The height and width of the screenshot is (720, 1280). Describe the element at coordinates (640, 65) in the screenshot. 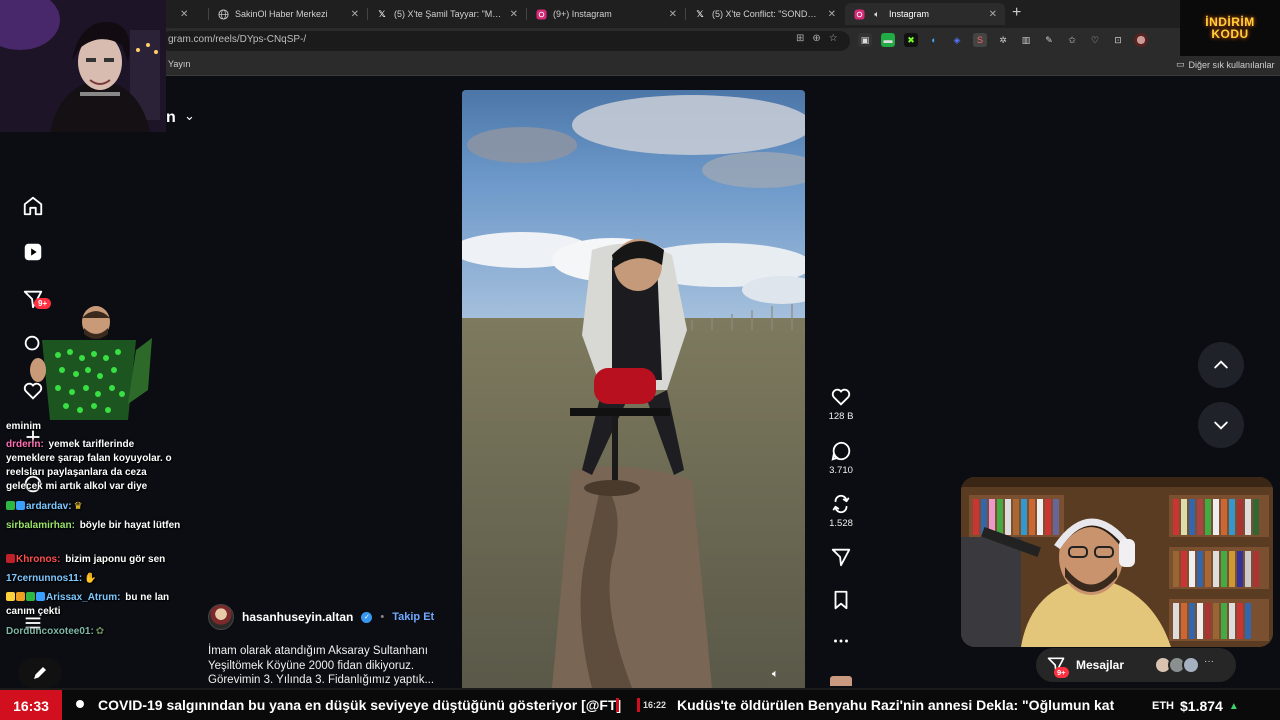

I see `bookmarks-bar: Yayın ▭ Diğer sık kullanılanlar` at that location.